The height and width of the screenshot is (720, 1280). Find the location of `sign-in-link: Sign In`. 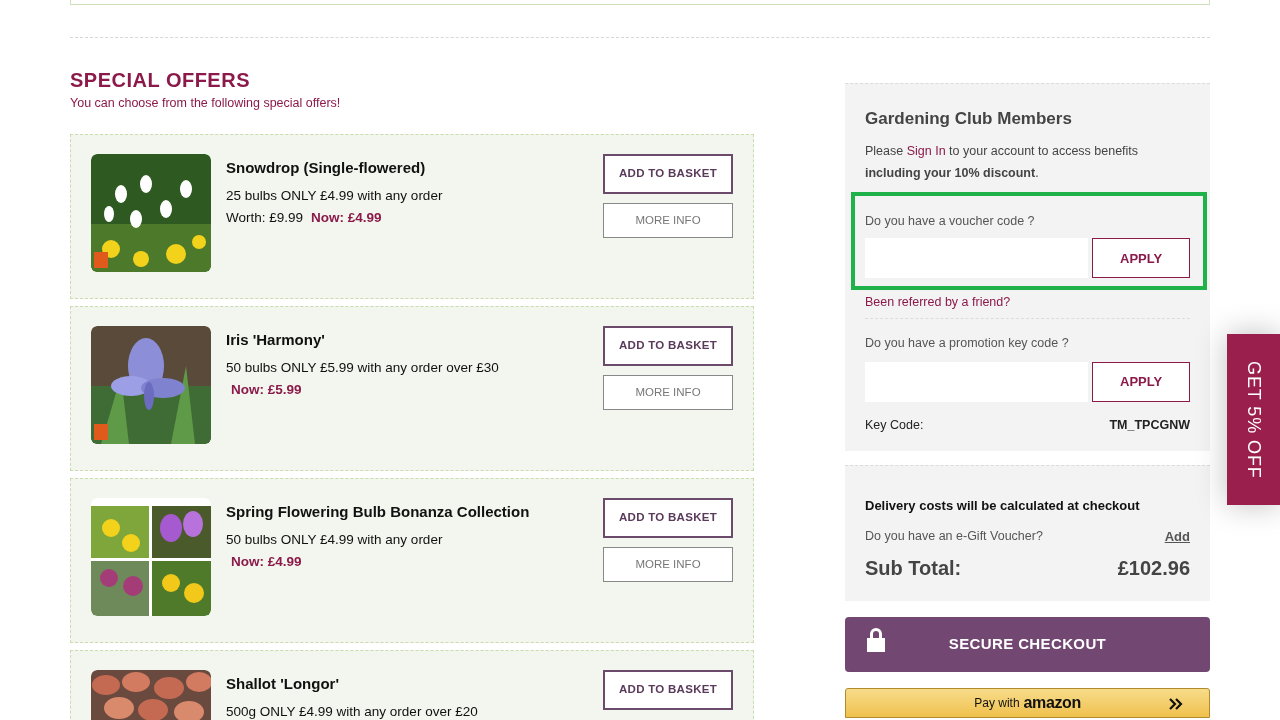

sign-in-link: Sign In is located at coordinates (926, 150).